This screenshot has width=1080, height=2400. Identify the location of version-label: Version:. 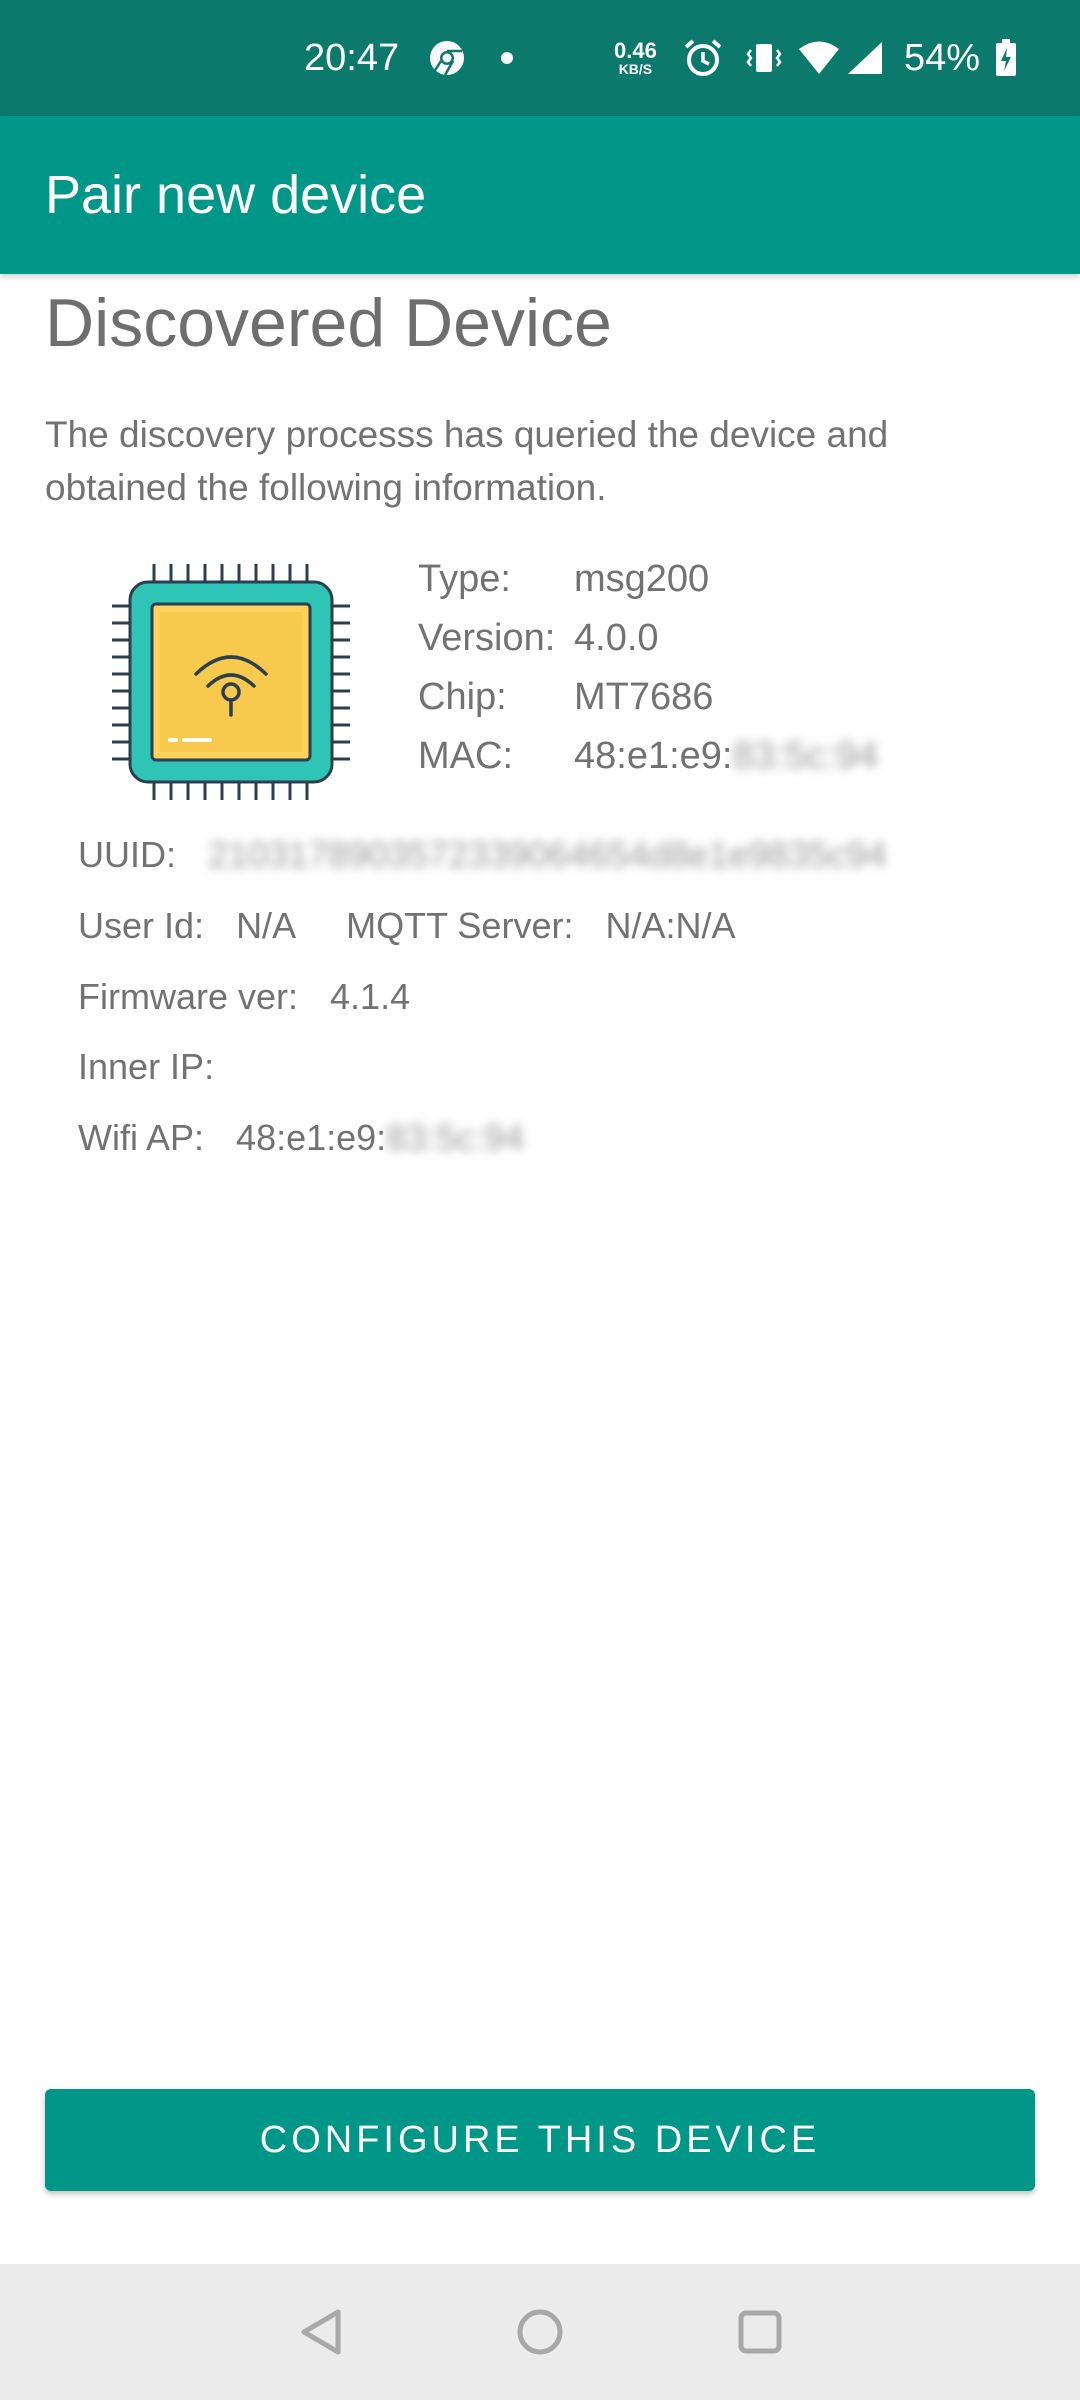
(487, 638).